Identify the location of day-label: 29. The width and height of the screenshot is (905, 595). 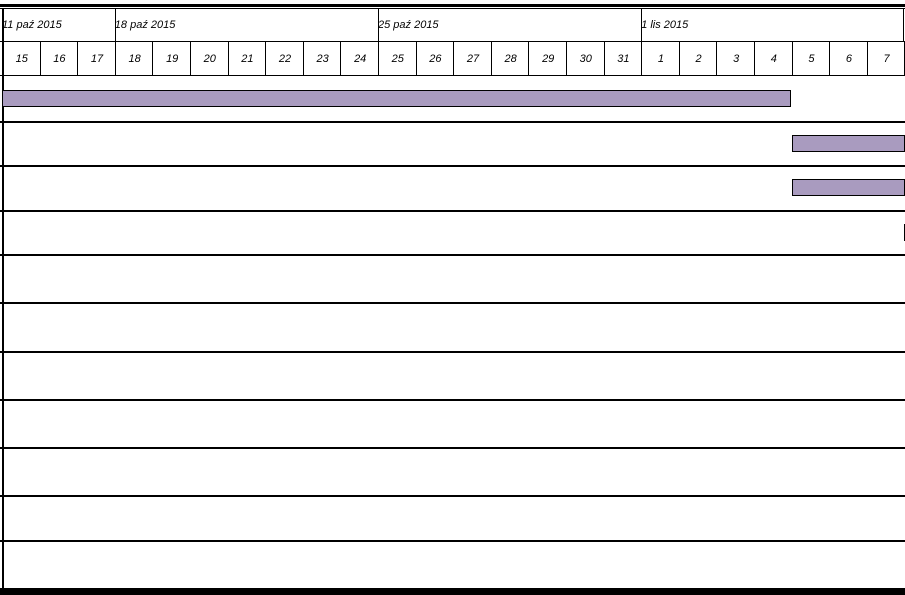
(548, 59).